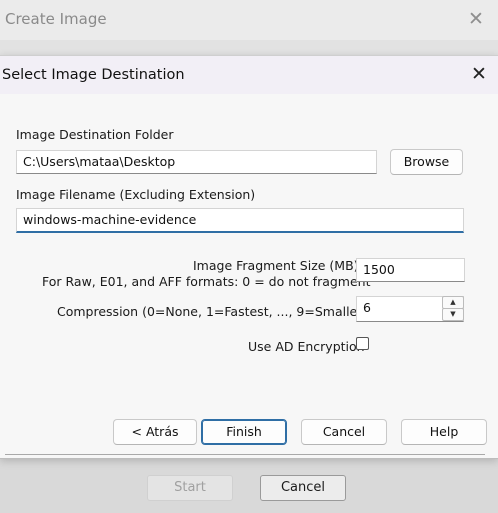  What do you see at coordinates (136, 194) in the screenshot?
I see `filename-label: Image Filename (Excluding Extension)` at bounding box center [136, 194].